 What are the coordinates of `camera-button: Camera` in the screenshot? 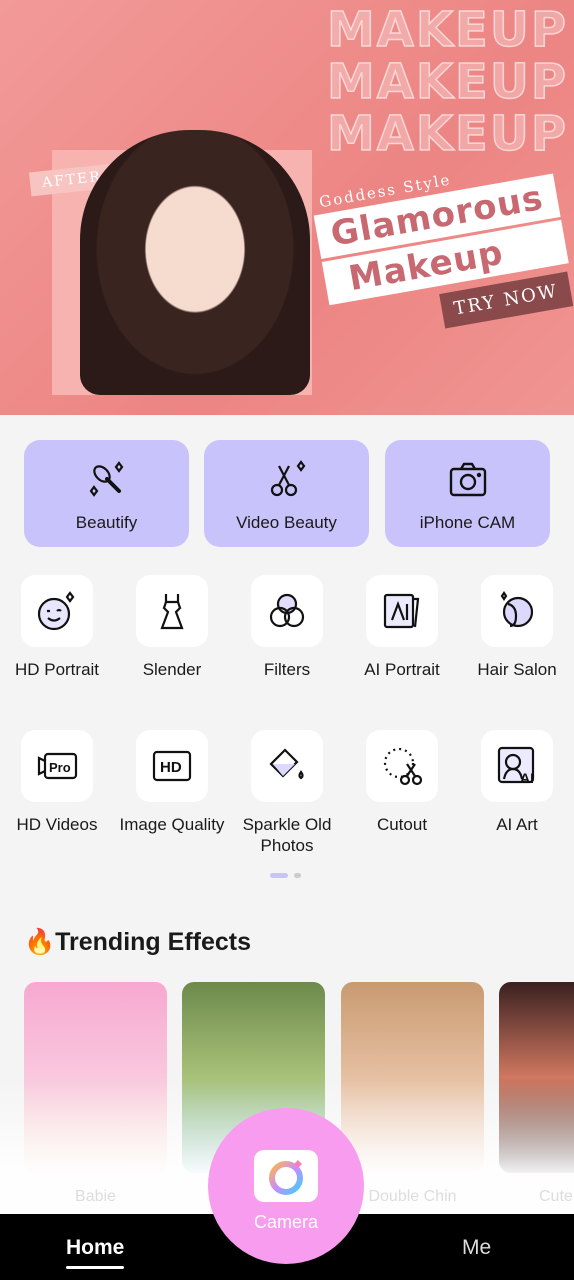 It's located at (286, 1186).